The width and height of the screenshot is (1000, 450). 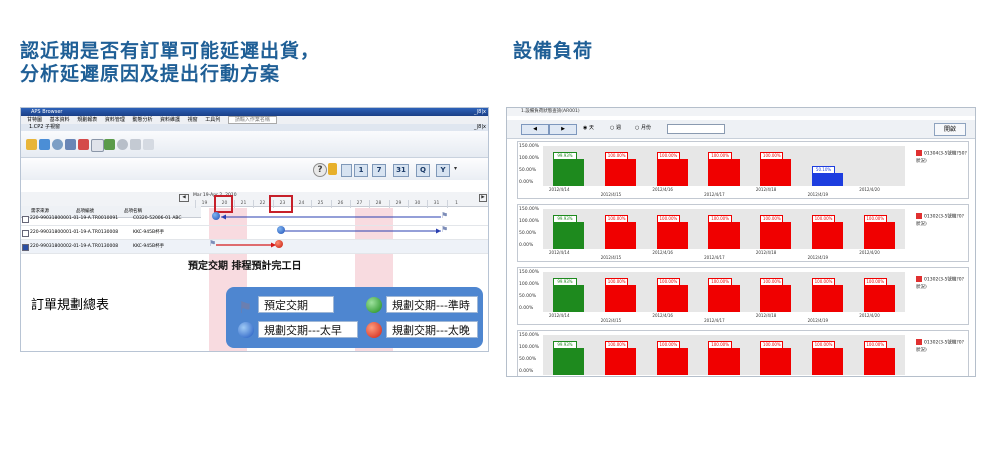 What do you see at coordinates (823, 169) in the screenshot?
I see `bar-value-label: 50.10%` at bounding box center [823, 169].